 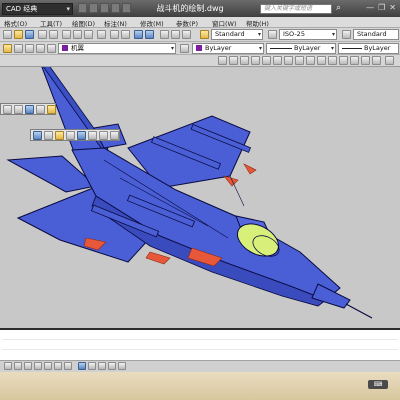 What do you see at coordinates (222, 60) in the screenshot?
I see `box-icon` at bounding box center [222, 60].